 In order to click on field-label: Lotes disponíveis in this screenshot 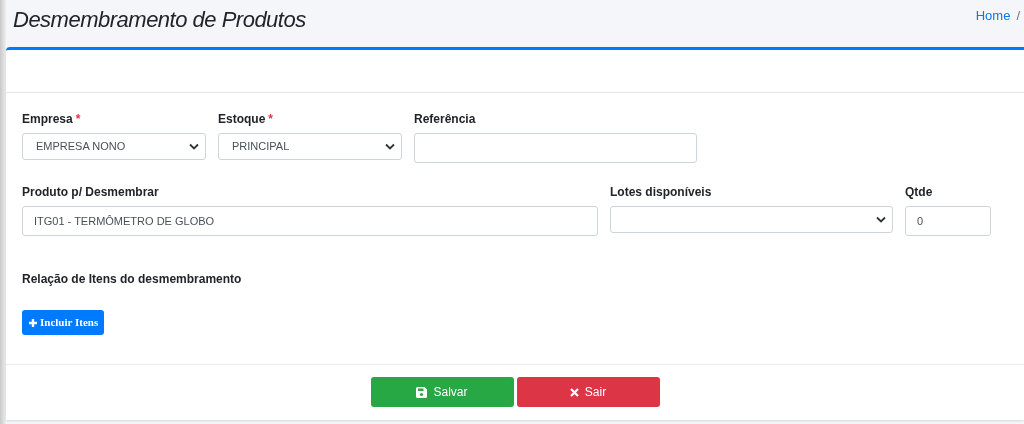, I will do `click(661, 190)`.